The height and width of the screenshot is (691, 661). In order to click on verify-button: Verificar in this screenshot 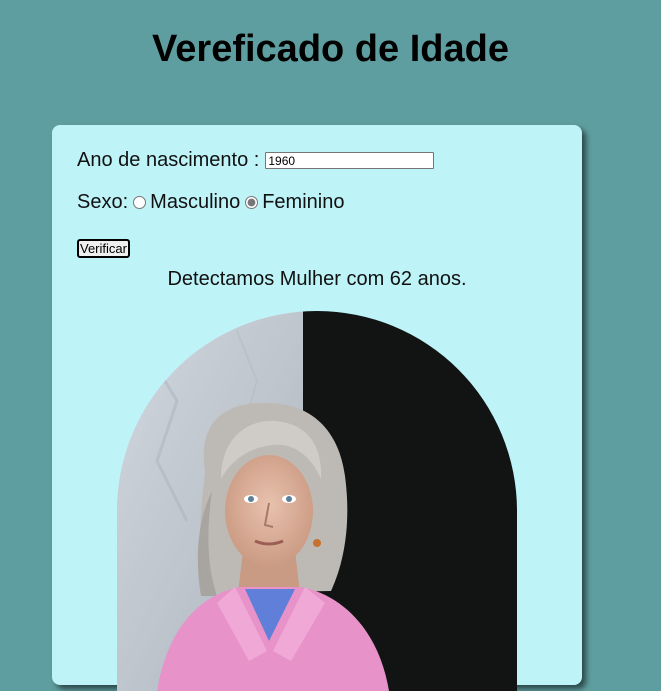, I will do `click(103, 248)`.